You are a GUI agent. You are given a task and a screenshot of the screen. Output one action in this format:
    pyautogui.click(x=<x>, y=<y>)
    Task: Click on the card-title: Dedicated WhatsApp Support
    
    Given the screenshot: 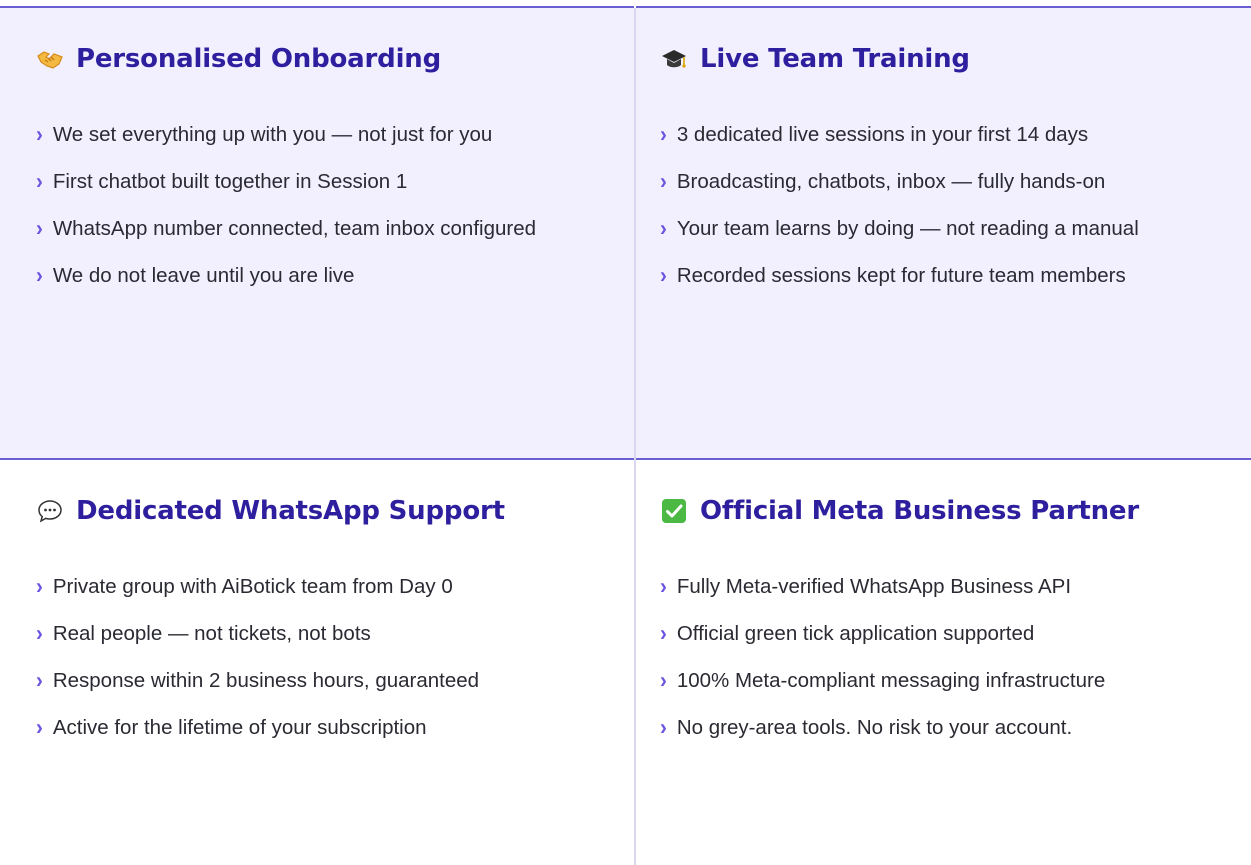 What is the action you would take?
    pyautogui.click(x=270, y=511)
    